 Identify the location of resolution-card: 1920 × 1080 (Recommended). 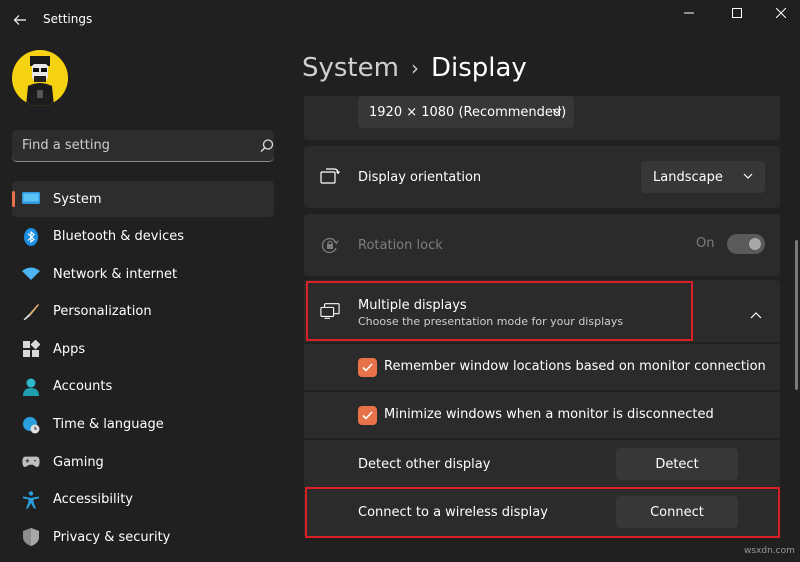
(542, 118).